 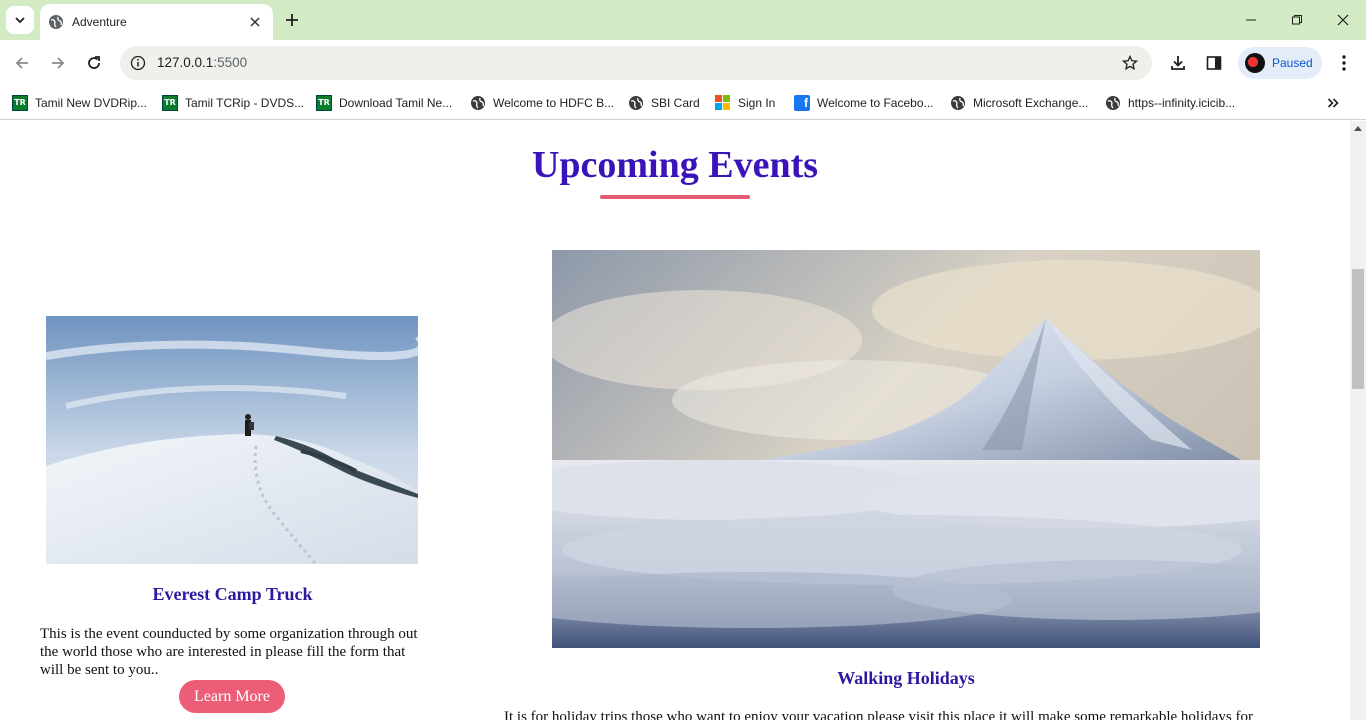 I want to click on double-chevron-right-icon, so click(x=1333, y=103).